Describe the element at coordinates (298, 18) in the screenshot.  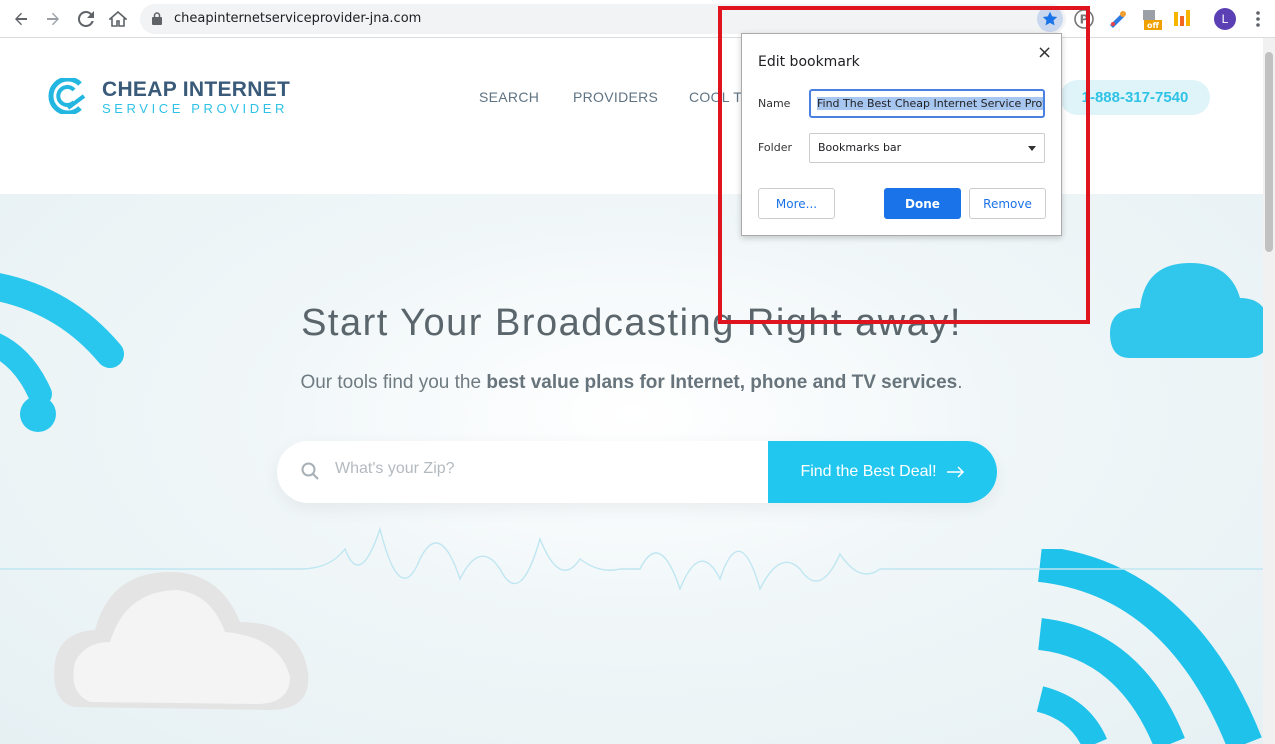
I see `url-text: cheapinternetserviceprovider-jna.com` at that location.